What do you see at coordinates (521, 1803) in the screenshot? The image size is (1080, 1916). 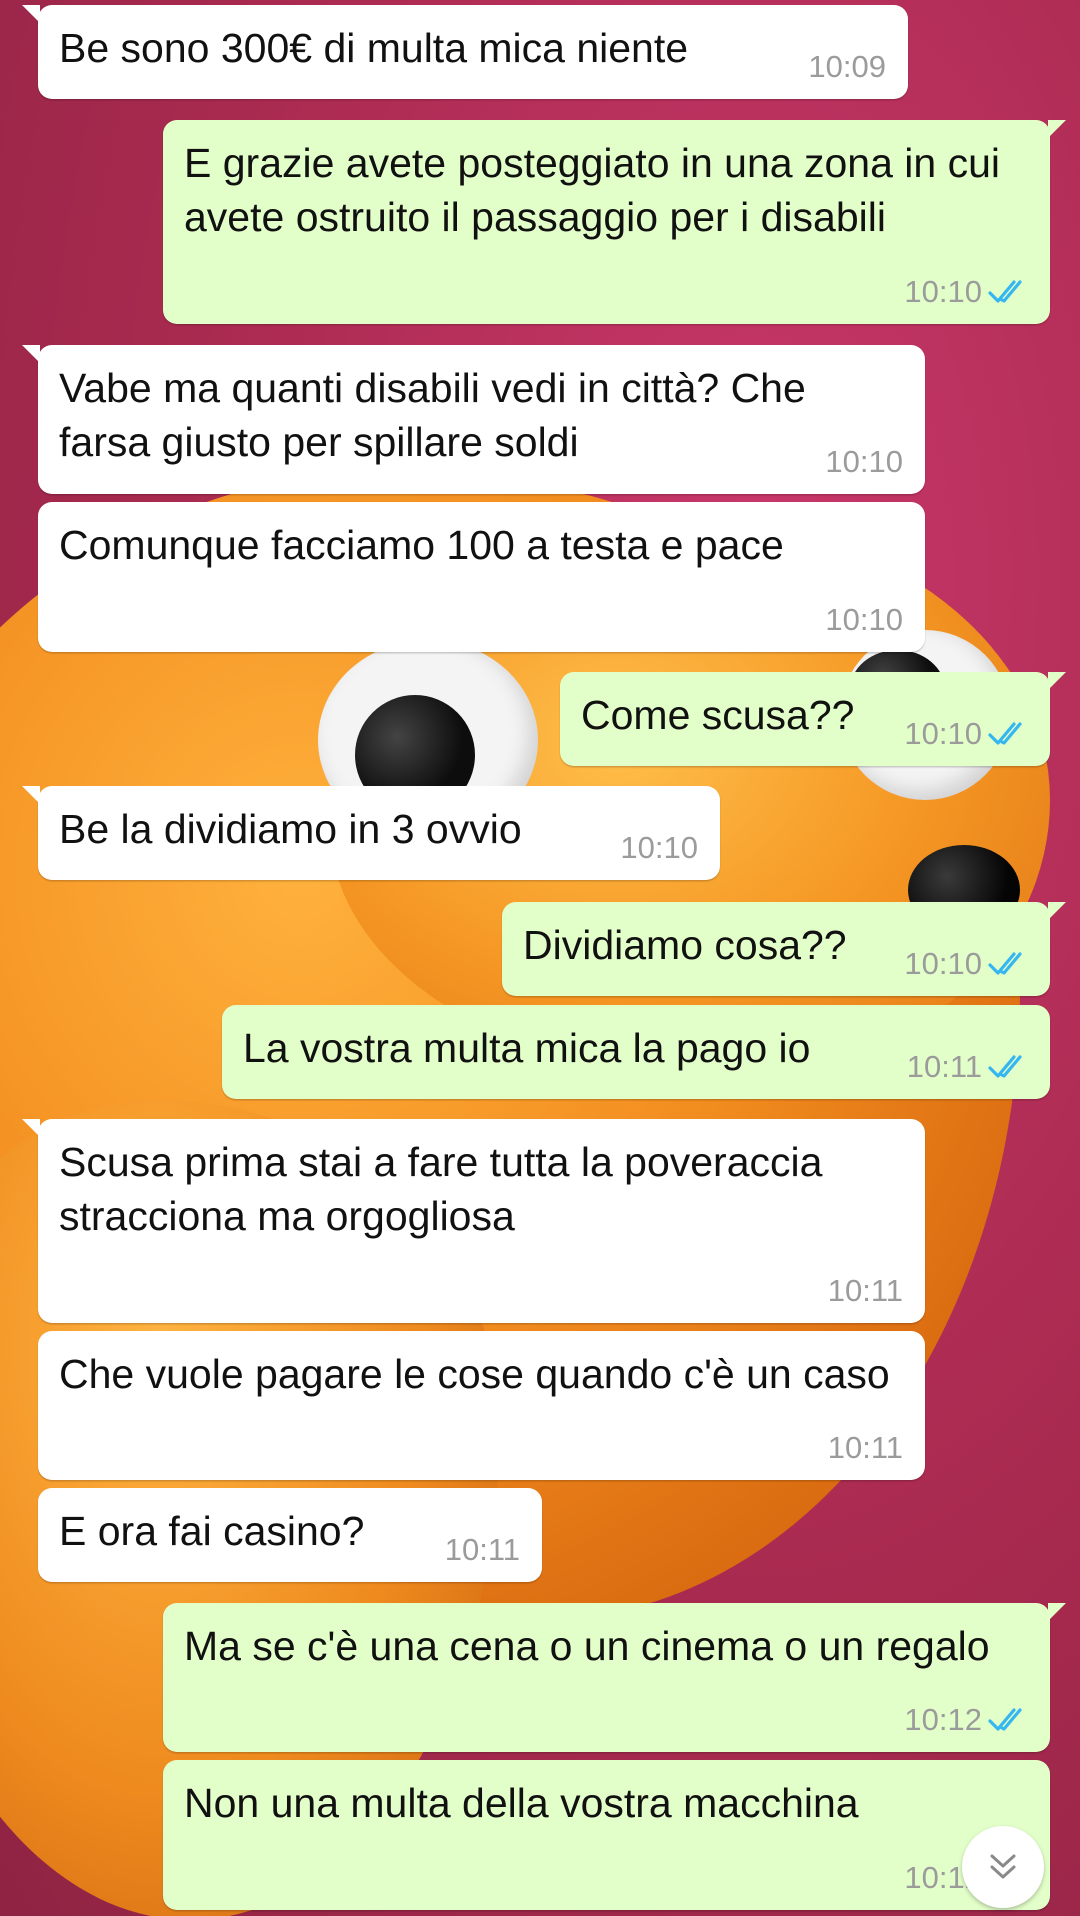 I see `message-text: Non una multa della vostra macchina` at bounding box center [521, 1803].